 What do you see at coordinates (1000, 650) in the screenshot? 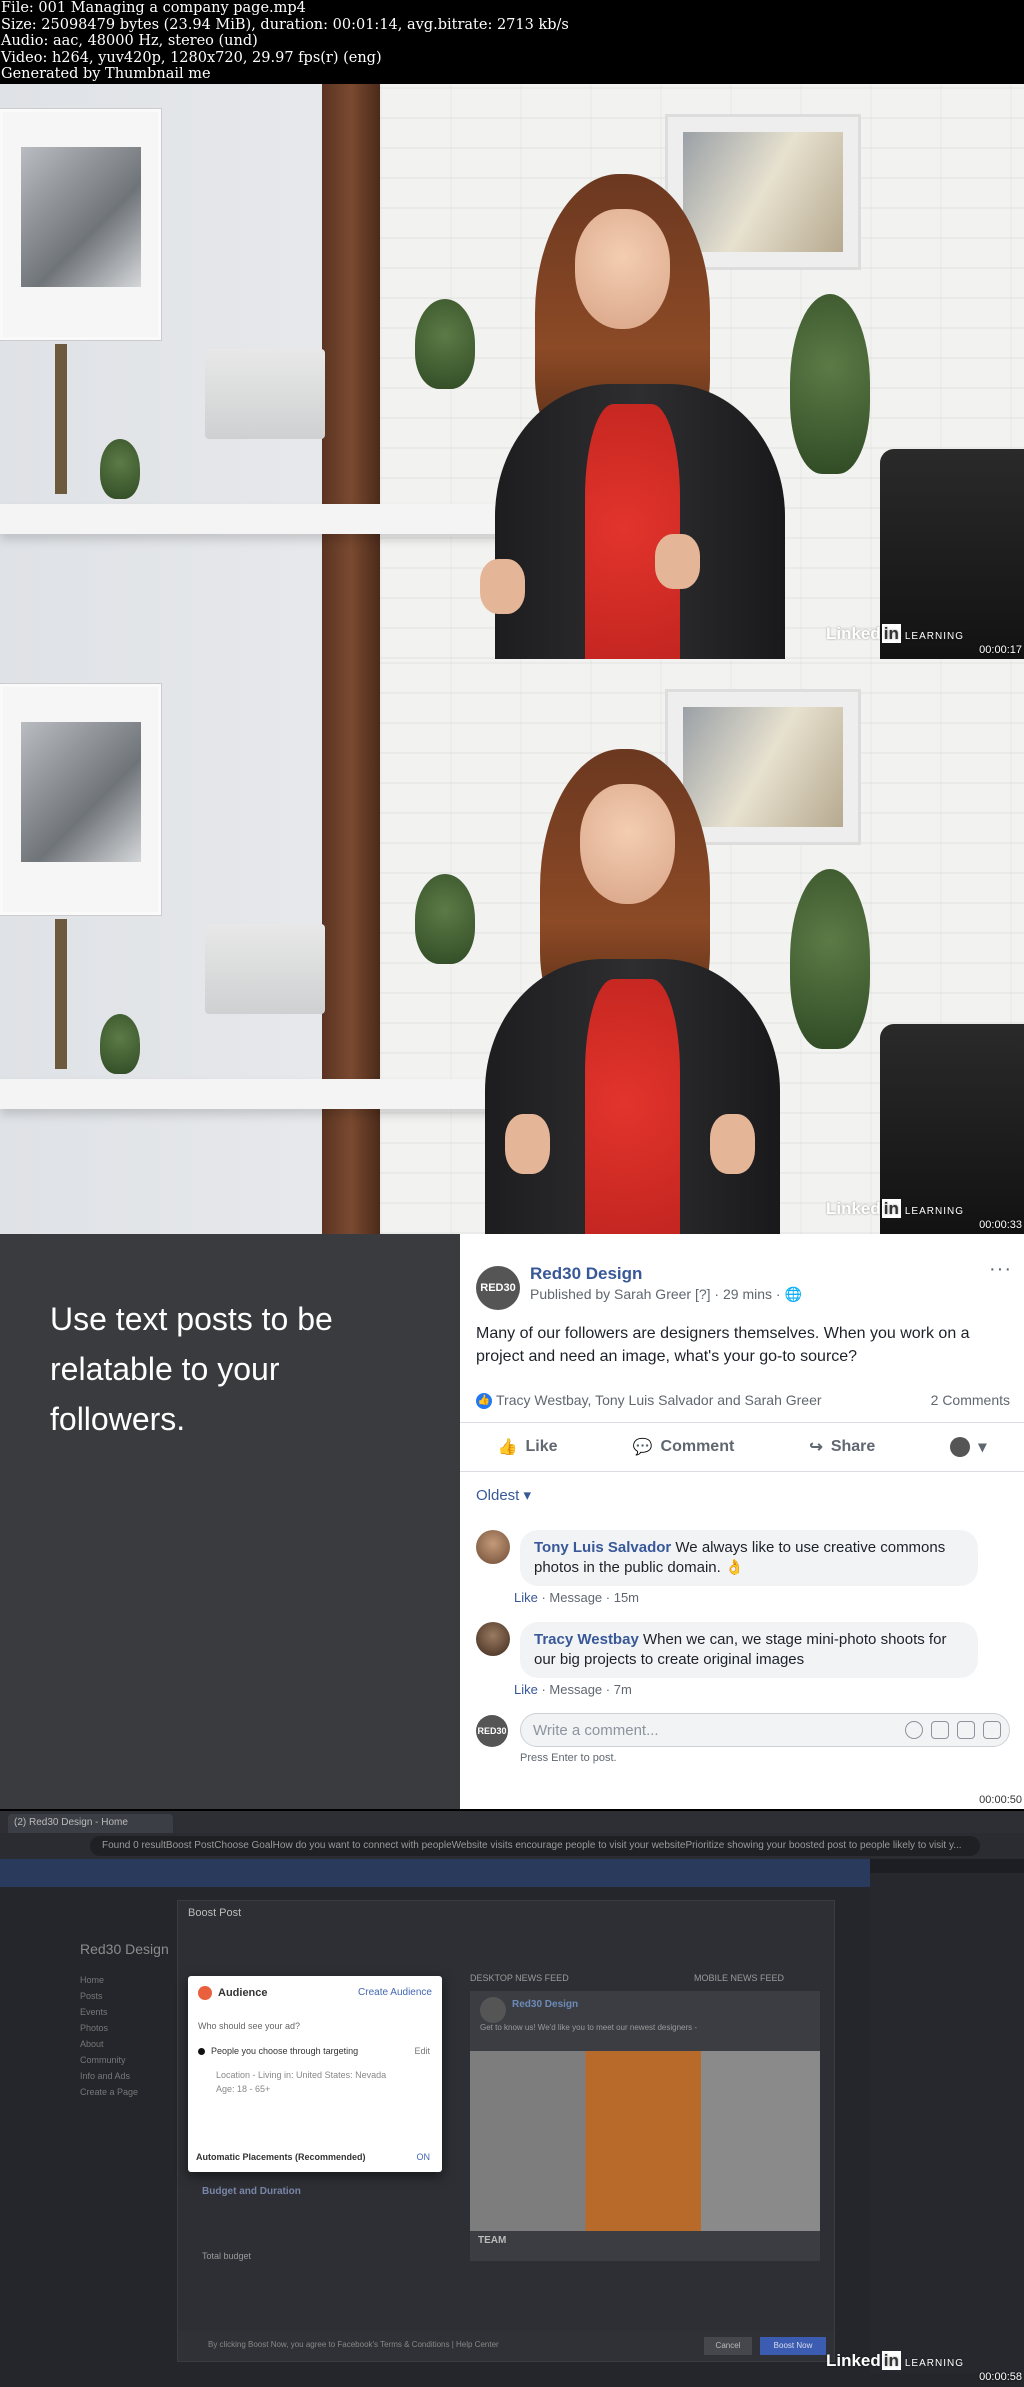
I see `timestamp: 00:00:17` at bounding box center [1000, 650].